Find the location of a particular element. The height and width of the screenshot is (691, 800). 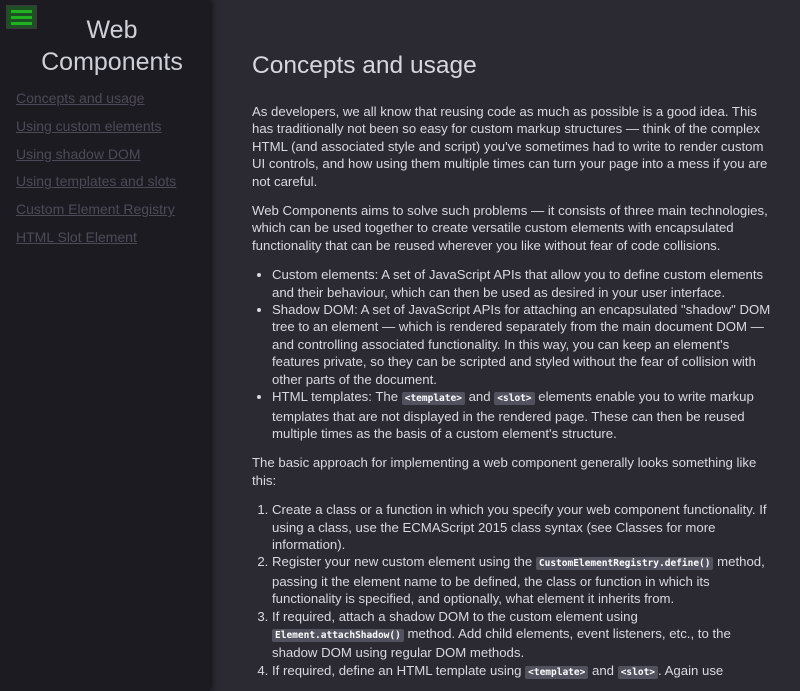

nav-item: Custom Element Registry is located at coordinates (96, 214).